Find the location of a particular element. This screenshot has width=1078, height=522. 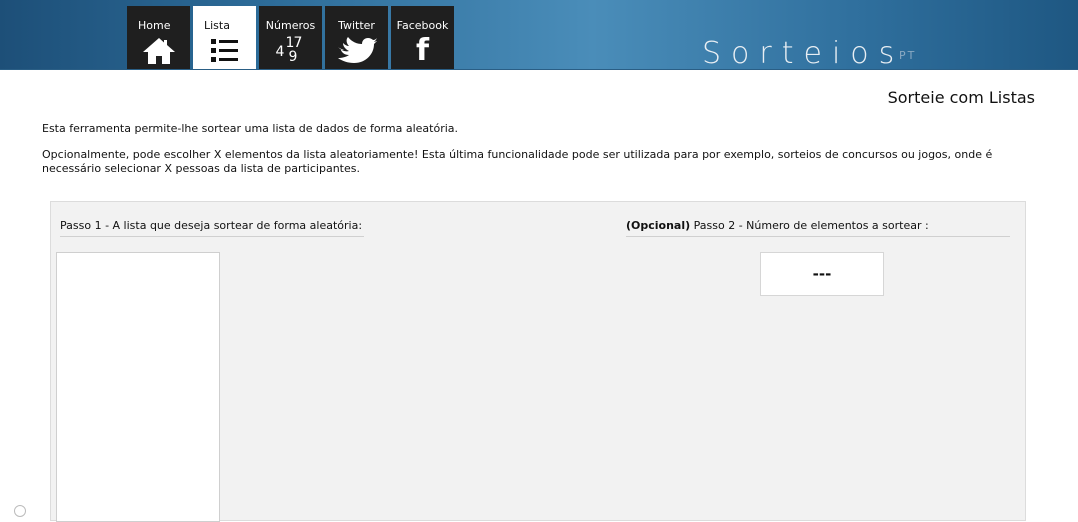

facebook-f-icon: f is located at coordinates (422, 51).